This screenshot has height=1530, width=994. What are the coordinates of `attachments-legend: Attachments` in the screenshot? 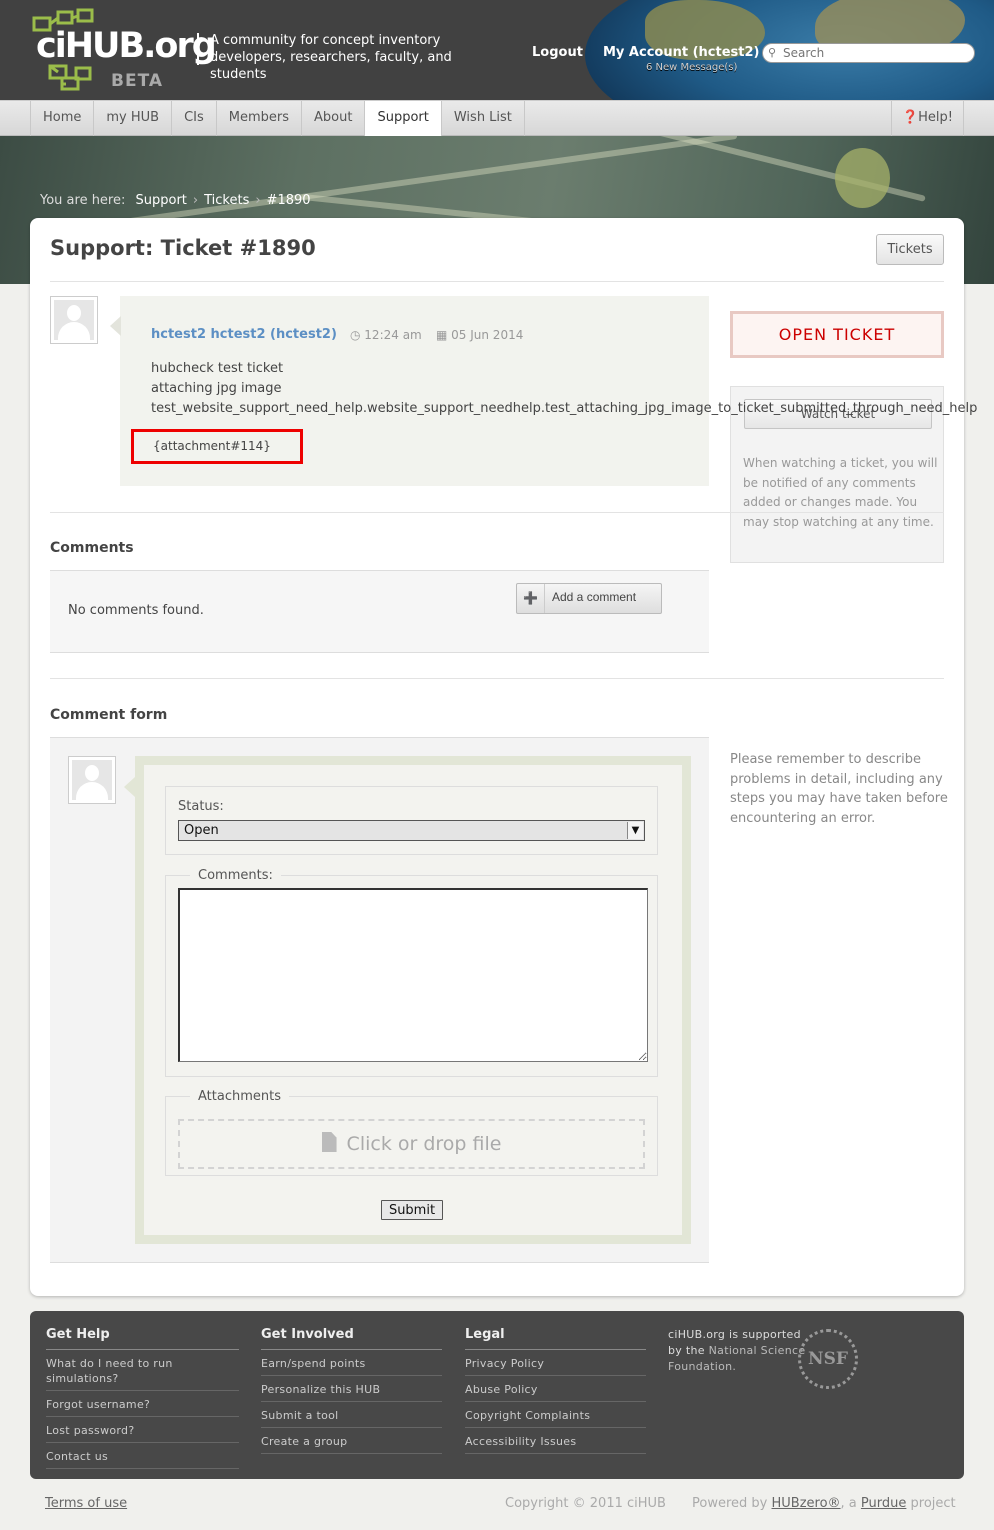 It's located at (239, 1096).